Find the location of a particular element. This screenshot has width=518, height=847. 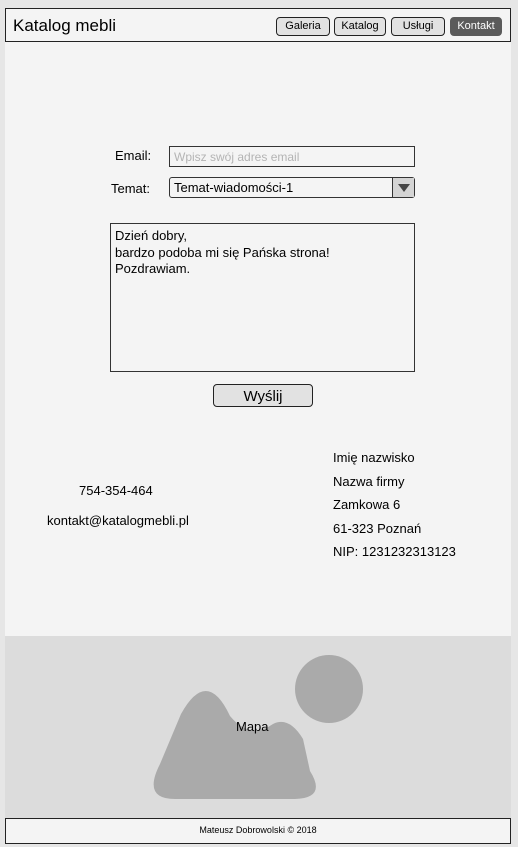

contact-phone: 754-354-464 is located at coordinates (116, 490).